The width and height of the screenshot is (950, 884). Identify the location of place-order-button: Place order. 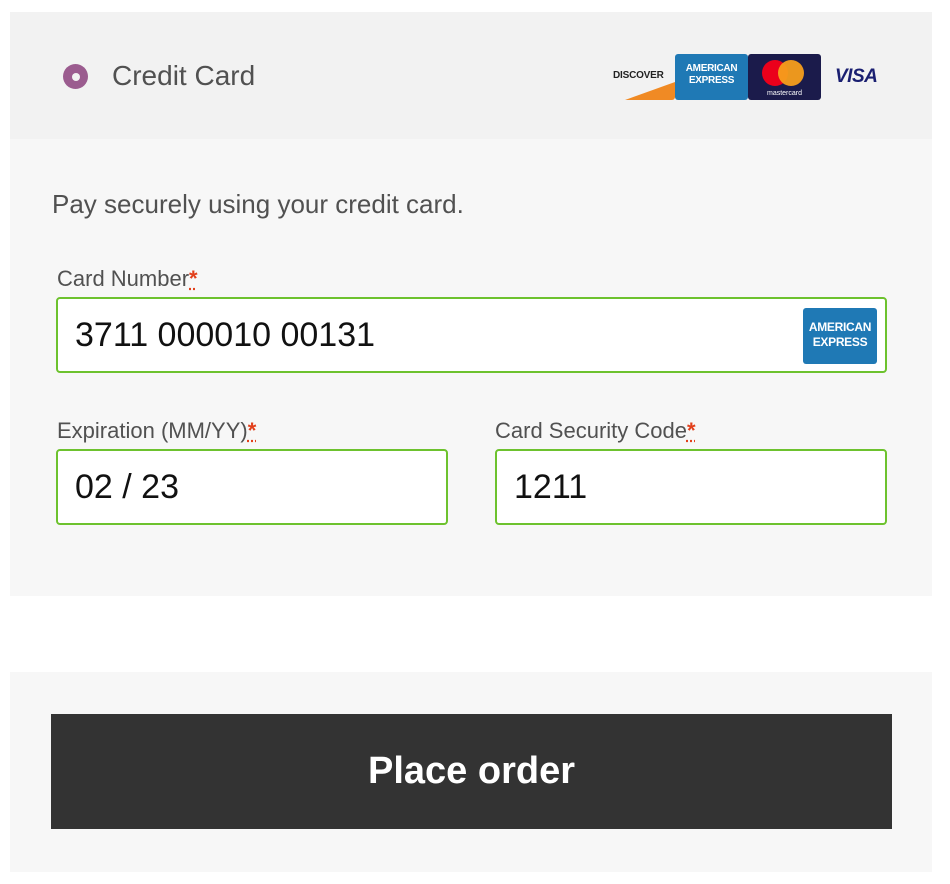
(471, 771).